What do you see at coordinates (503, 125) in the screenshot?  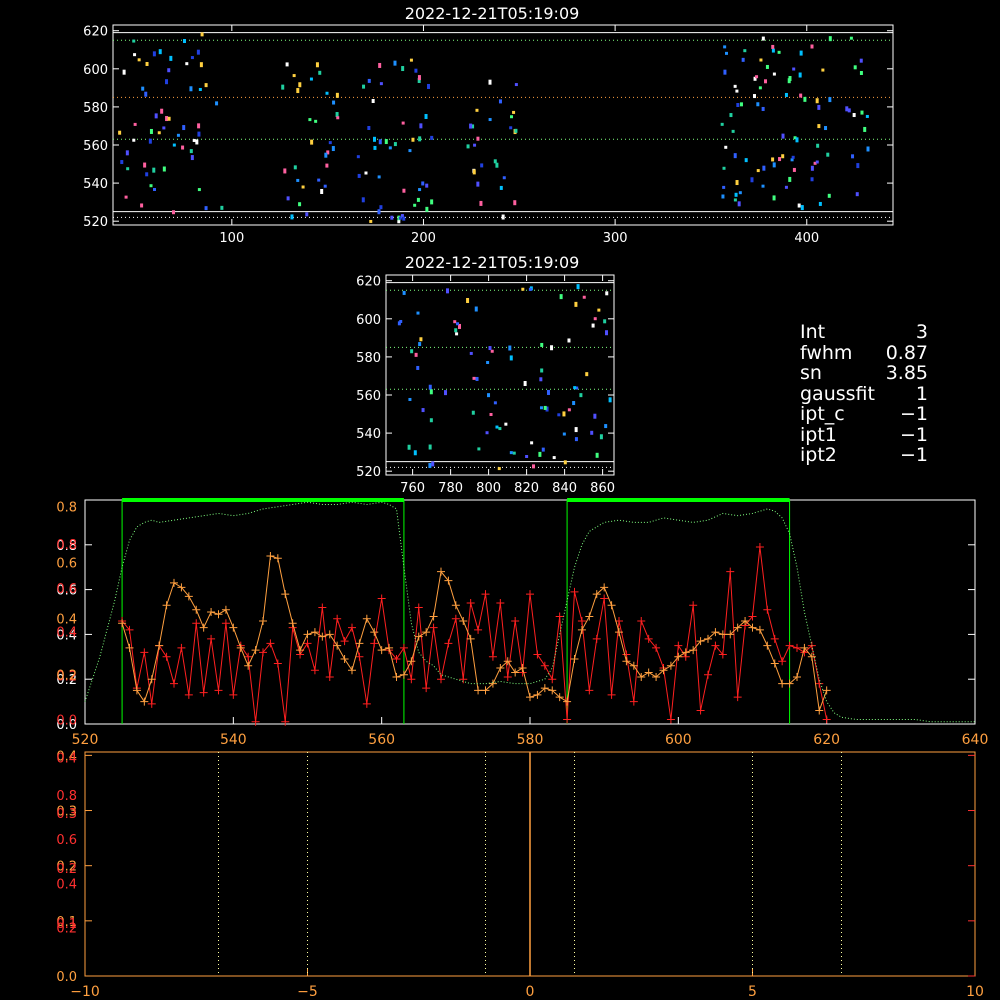 I see `scan-image-guides` at bounding box center [503, 125].